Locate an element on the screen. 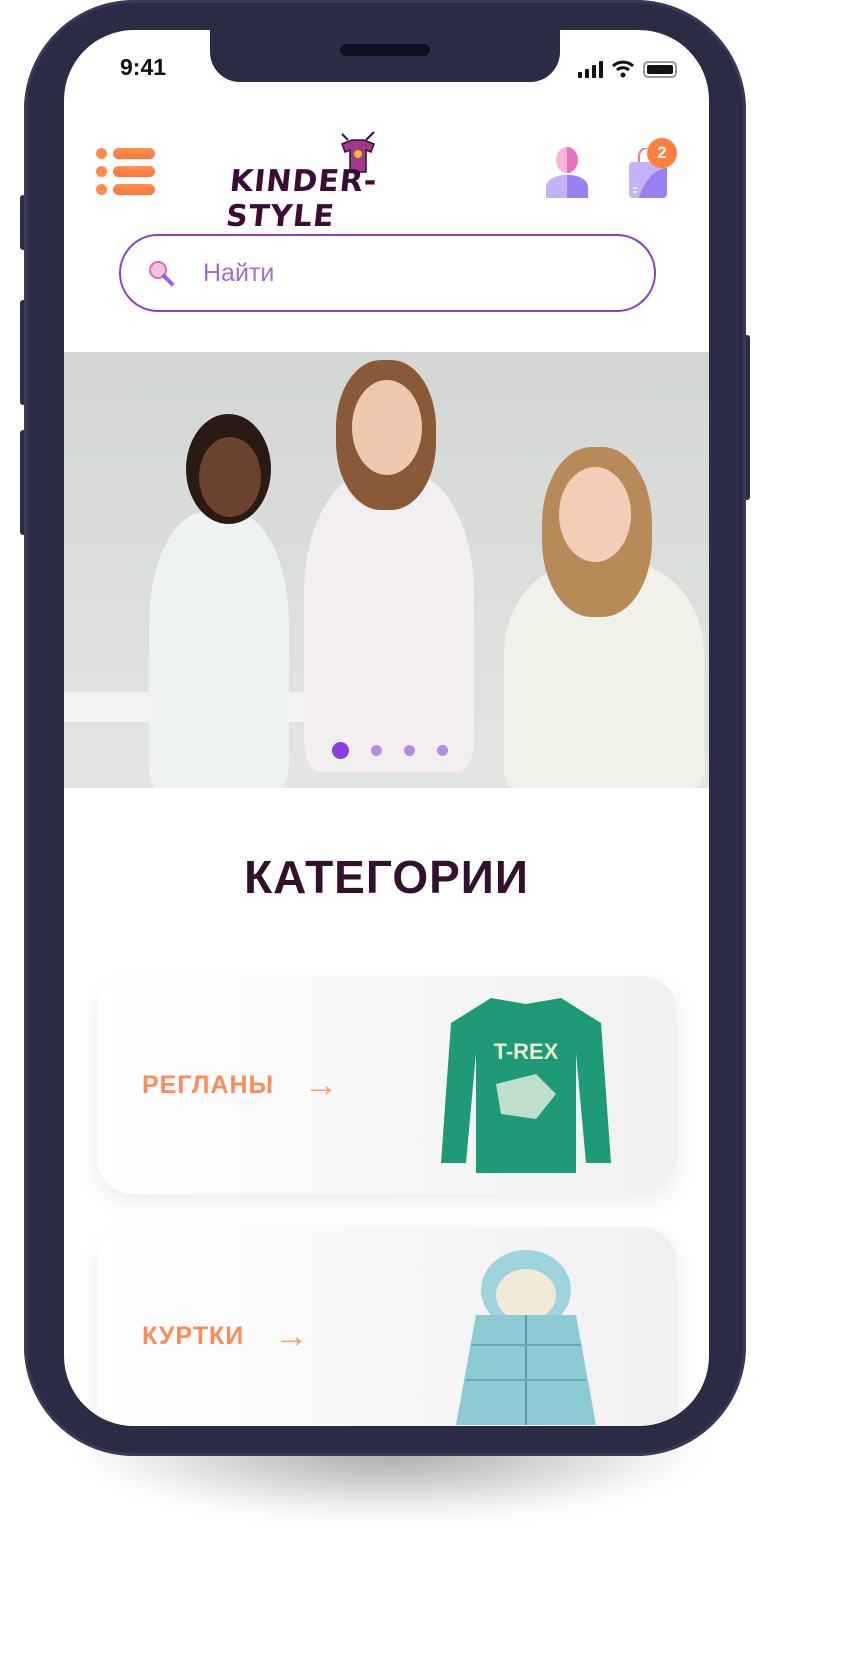  category-label: РЕГЛАНЫ is located at coordinates (208, 1084).